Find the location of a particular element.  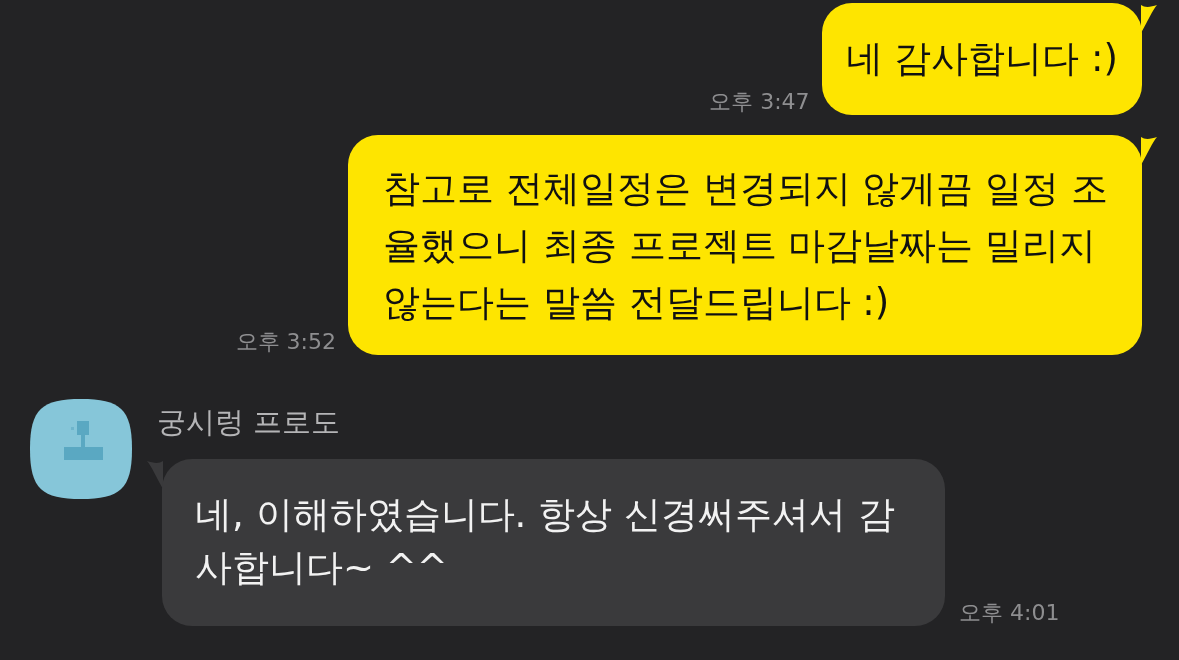

message-time: 오후 4:01 is located at coordinates (1009, 614).